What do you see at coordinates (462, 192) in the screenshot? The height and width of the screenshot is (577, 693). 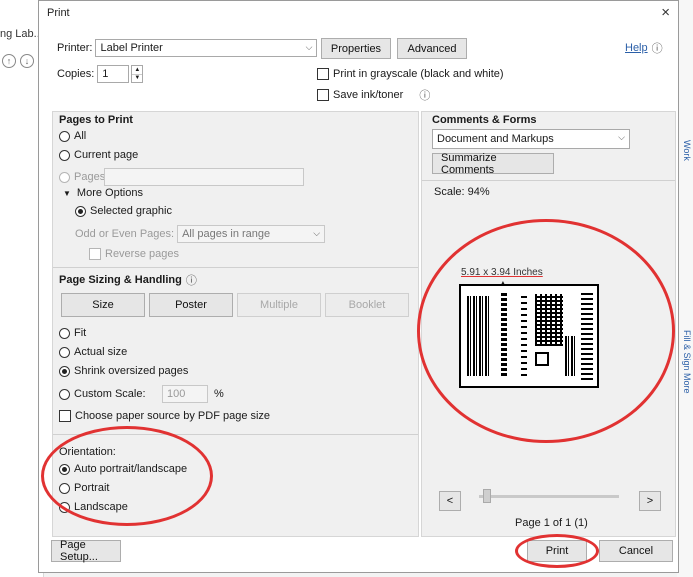 I see `scale-label: Scale: 94%` at bounding box center [462, 192].